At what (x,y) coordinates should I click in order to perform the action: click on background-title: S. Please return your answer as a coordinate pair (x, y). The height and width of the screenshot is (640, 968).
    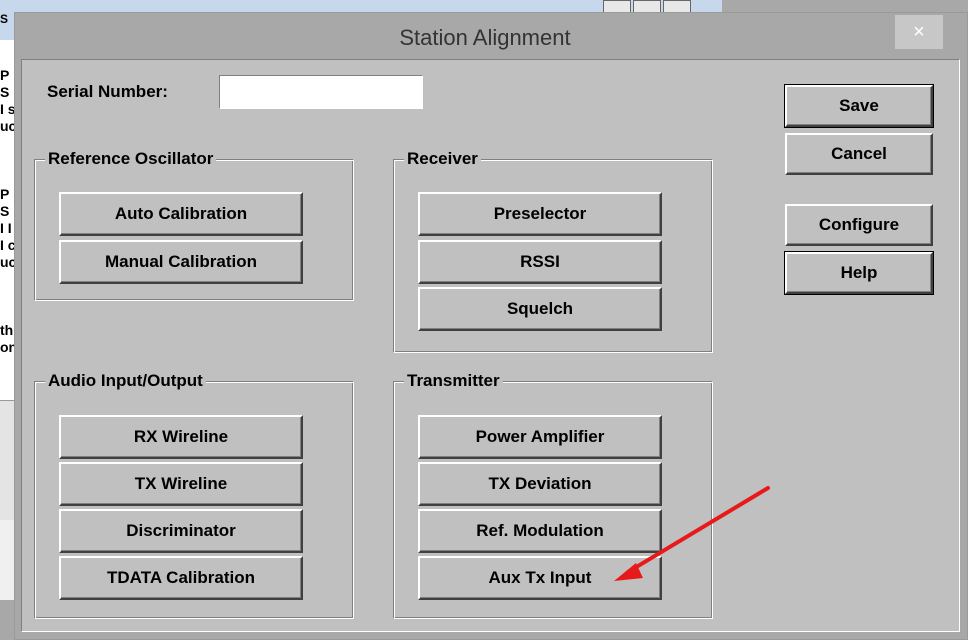
    Looking at the image, I should click on (4, 19).